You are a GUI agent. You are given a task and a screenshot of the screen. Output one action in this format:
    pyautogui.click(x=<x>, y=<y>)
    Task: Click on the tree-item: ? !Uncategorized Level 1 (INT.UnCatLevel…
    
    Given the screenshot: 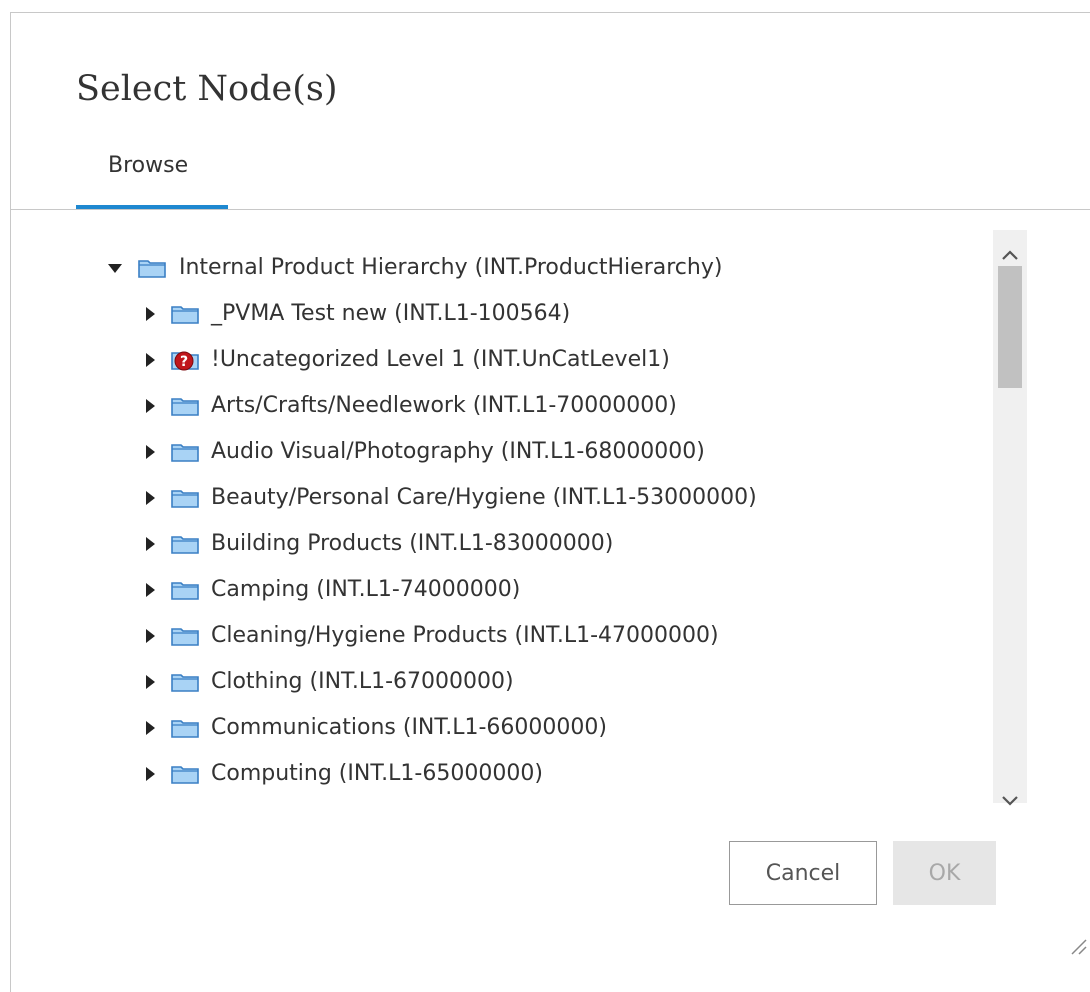 What is the action you would take?
    pyautogui.click(x=535, y=360)
    